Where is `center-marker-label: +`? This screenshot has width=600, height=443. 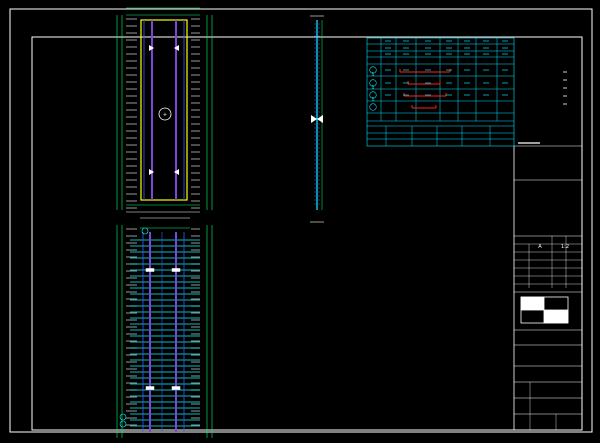
center-marker-label: + is located at coordinates (165, 115).